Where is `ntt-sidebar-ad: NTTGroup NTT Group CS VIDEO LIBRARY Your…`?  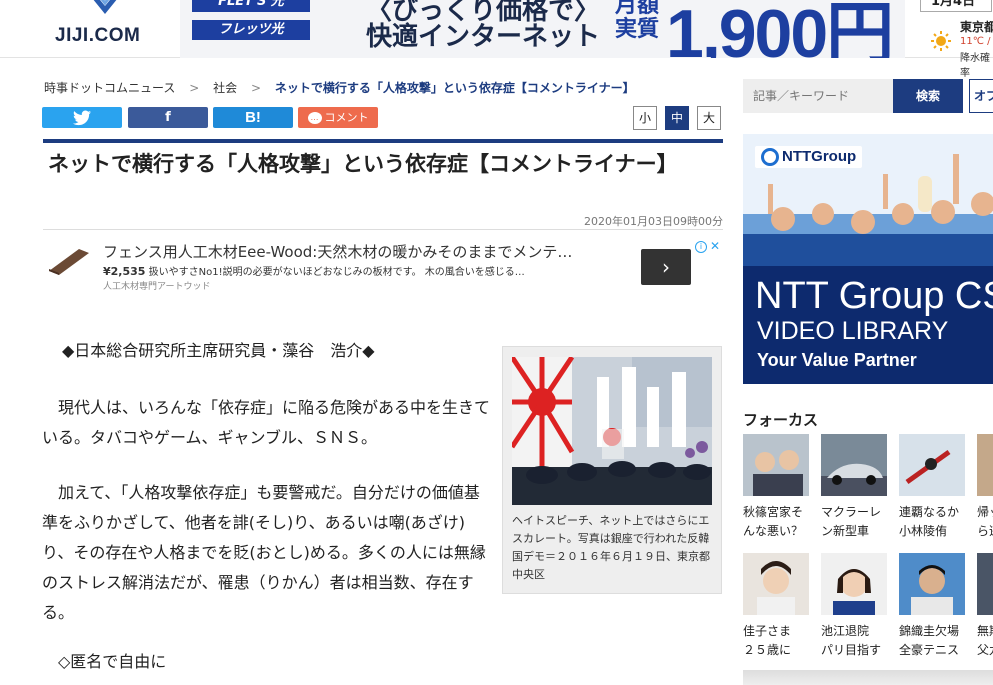
ntt-sidebar-ad: NTTGroup NTT Group CS VIDEO LIBRARY Your… is located at coordinates (868, 259).